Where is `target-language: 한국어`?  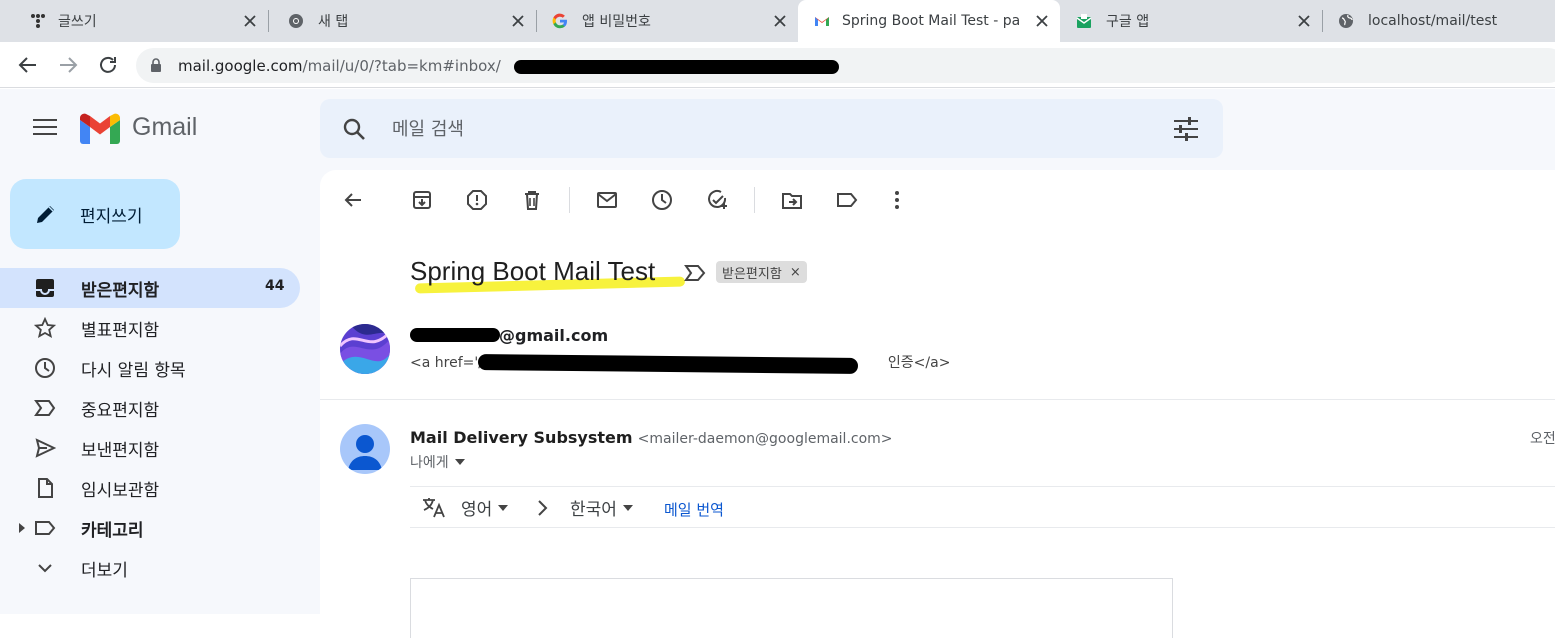 target-language: 한국어 is located at coordinates (593, 510).